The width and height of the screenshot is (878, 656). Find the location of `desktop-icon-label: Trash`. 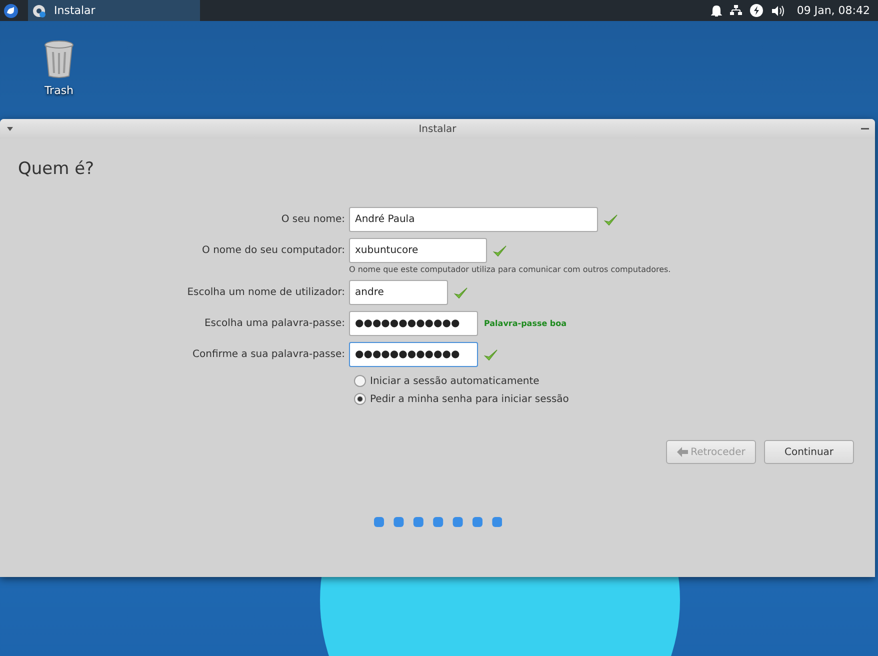

desktop-icon-label: Trash is located at coordinates (59, 90).